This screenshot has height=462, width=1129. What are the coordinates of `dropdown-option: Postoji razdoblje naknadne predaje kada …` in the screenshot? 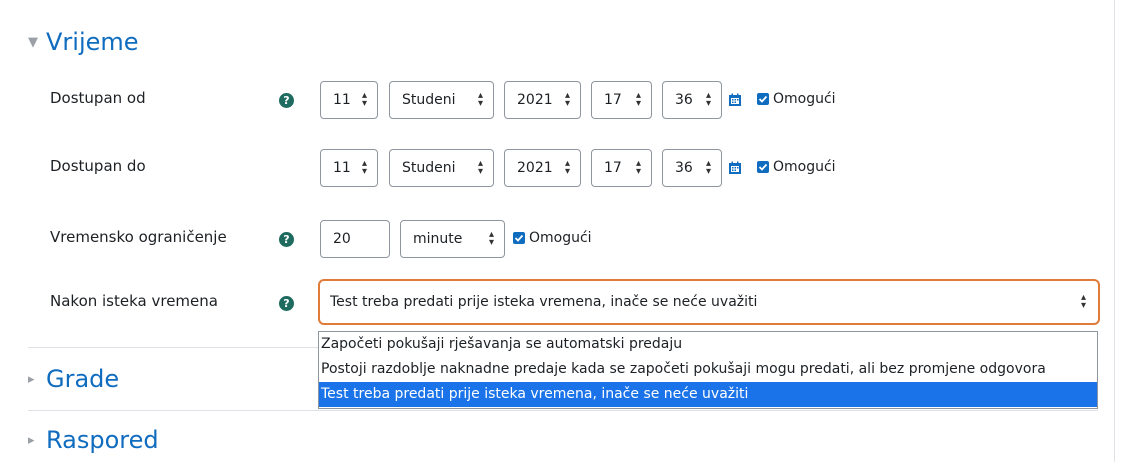 It's located at (708, 369).